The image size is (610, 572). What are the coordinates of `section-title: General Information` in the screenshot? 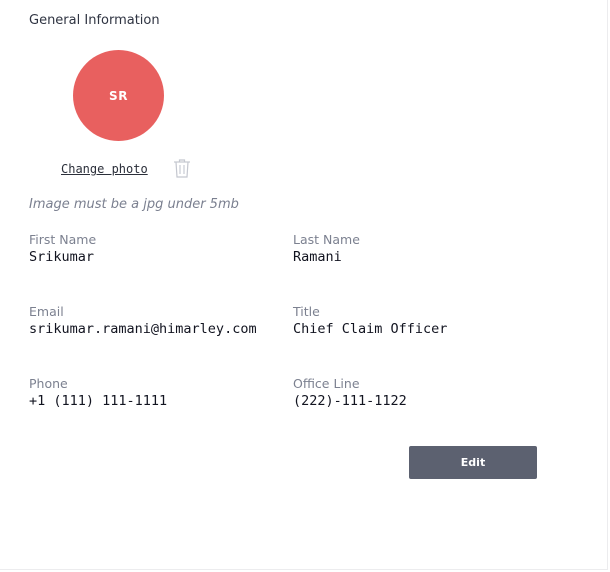 It's located at (94, 20).